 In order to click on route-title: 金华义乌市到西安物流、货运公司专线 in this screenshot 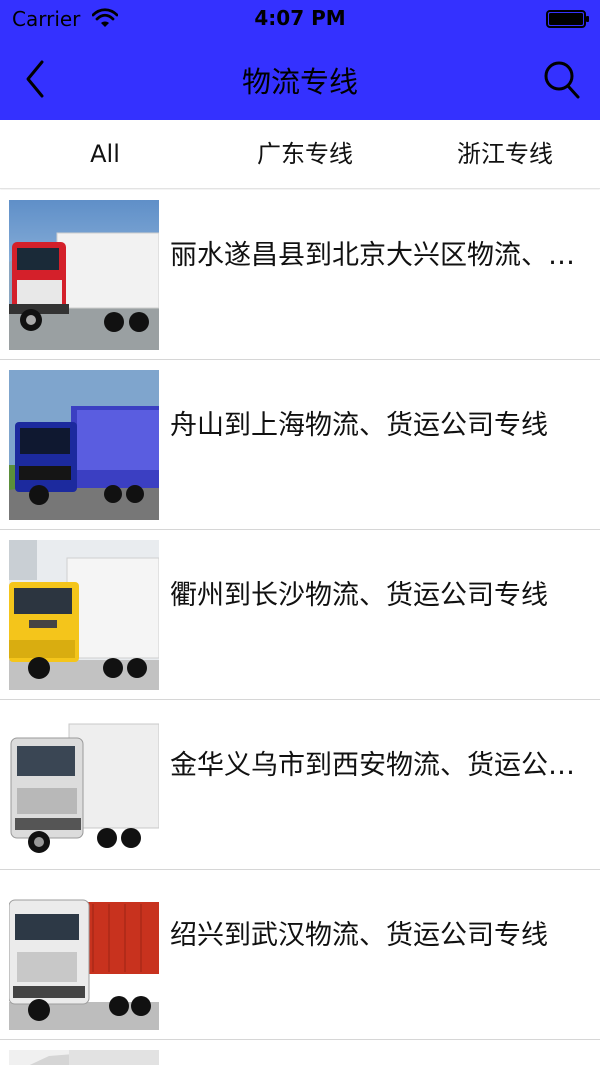, I will do `click(380, 765)`.